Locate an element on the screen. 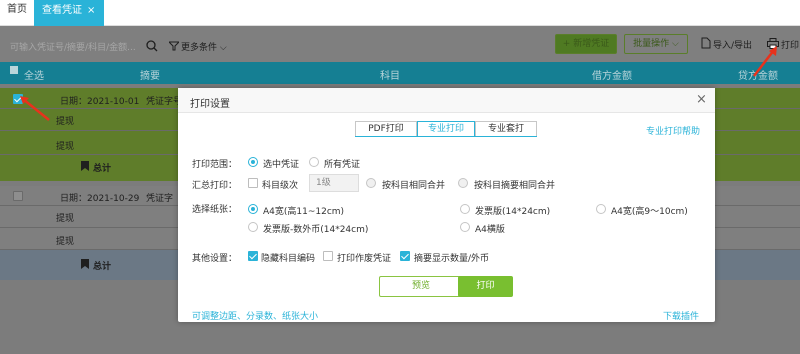 The width and height of the screenshot is (800, 354). option-paper-invoice: 发票版(14*24cm) is located at coordinates (513, 212).